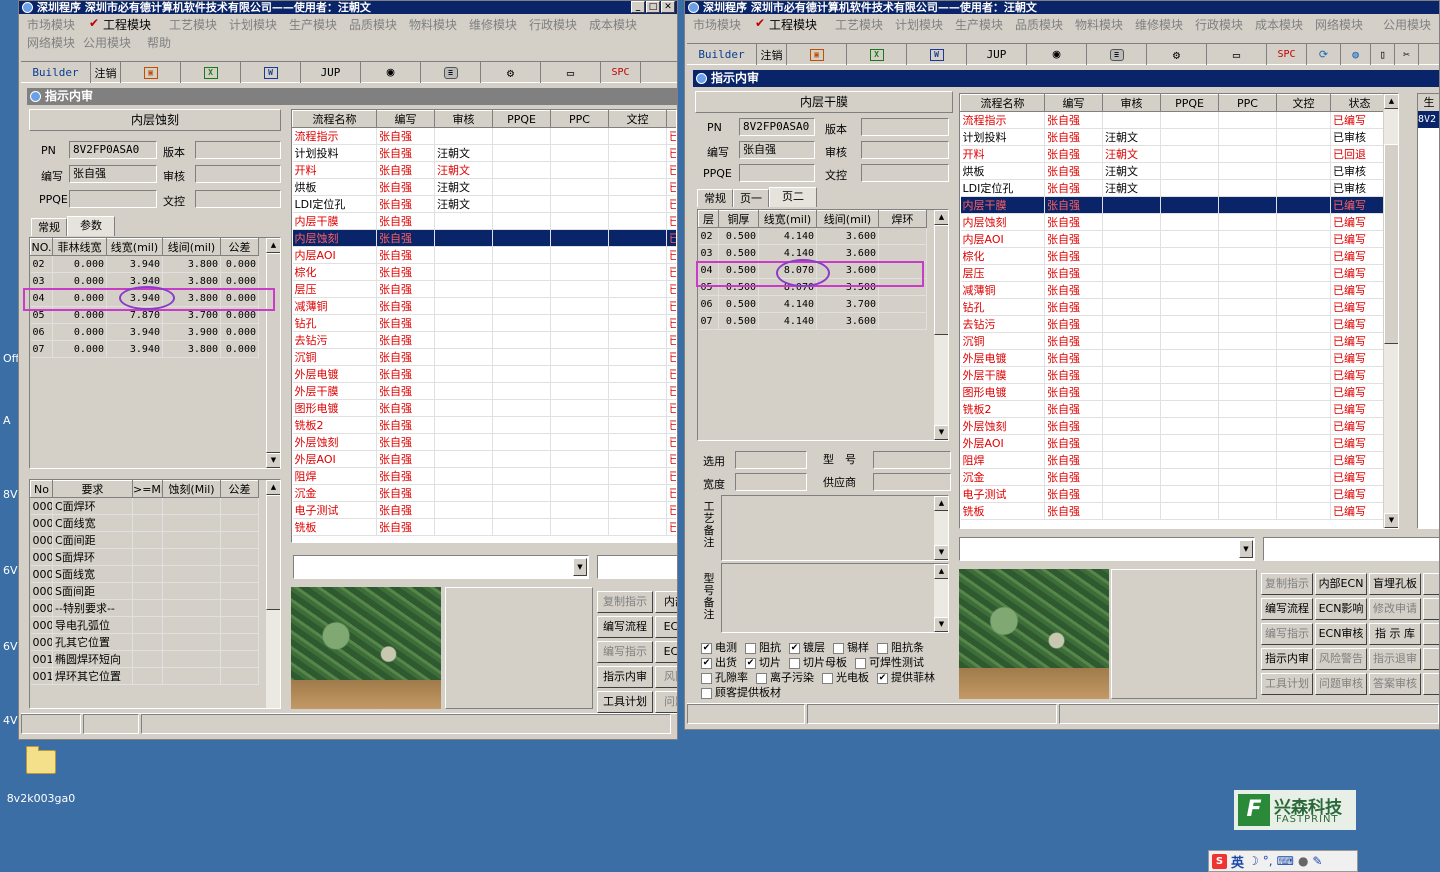 This screenshot has width=1440, height=872. What do you see at coordinates (1062, 7) in the screenshot?
I see `right-title-bar: 深圳程序 深圳市必有德计算机软件技术有限公司——使用者：汪朝文` at bounding box center [1062, 7].